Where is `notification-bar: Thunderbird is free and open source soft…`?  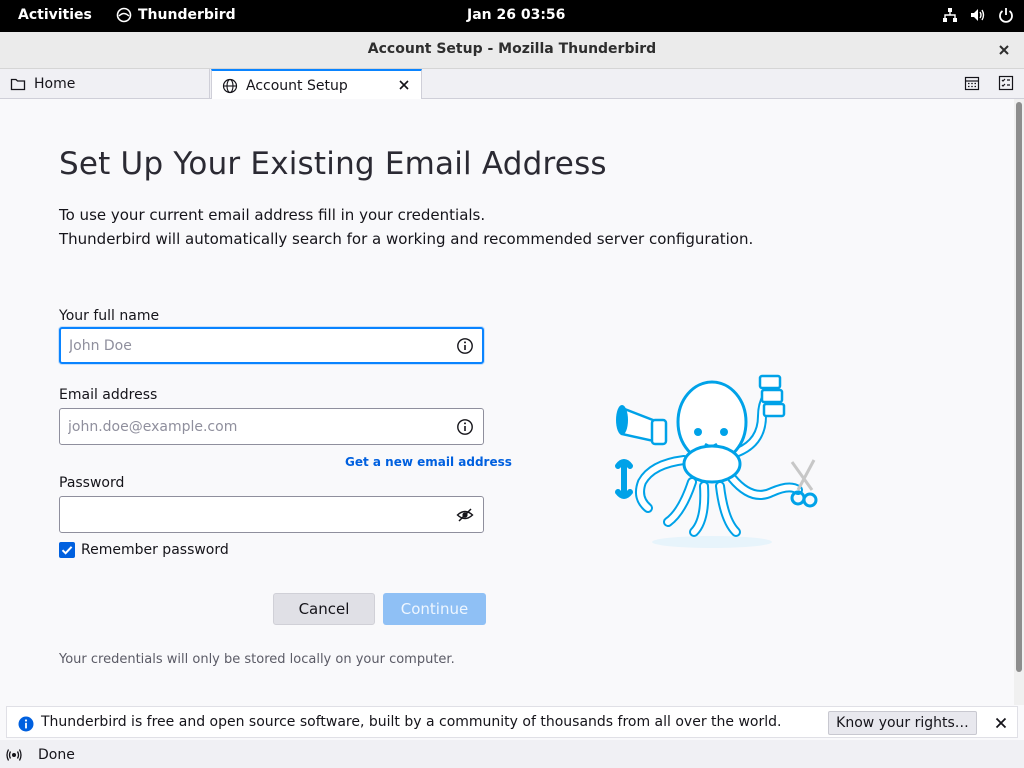 notification-bar: Thunderbird is free and open source soft… is located at coordinates (512, 722).